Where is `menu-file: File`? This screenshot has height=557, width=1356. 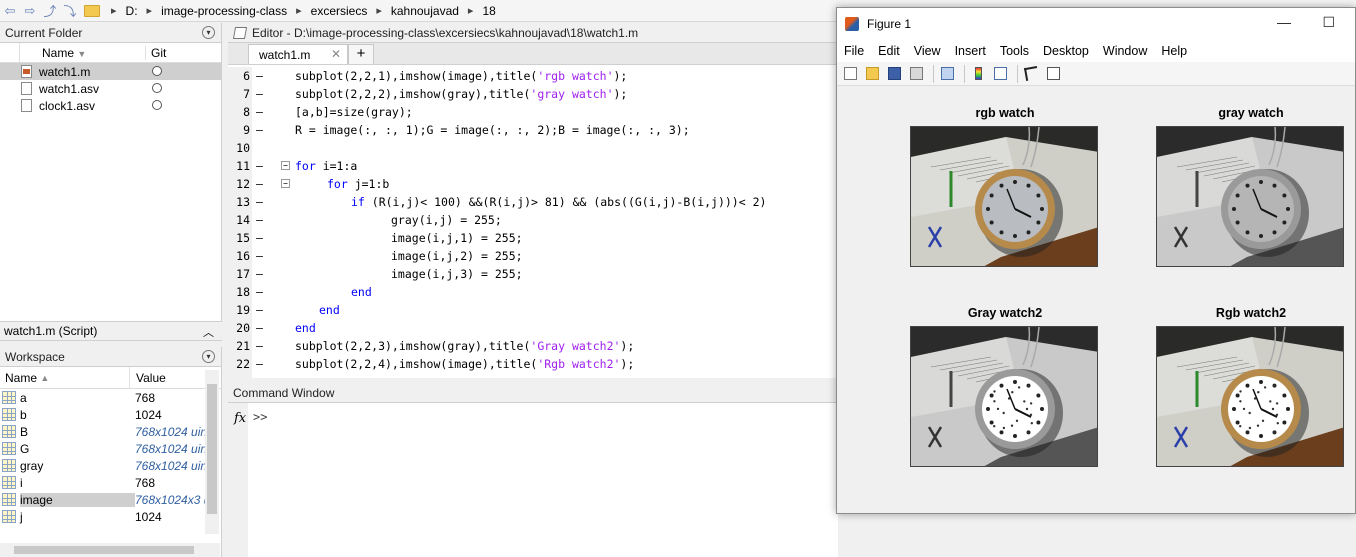
menu-file: File is located at coordinates (854, 51).